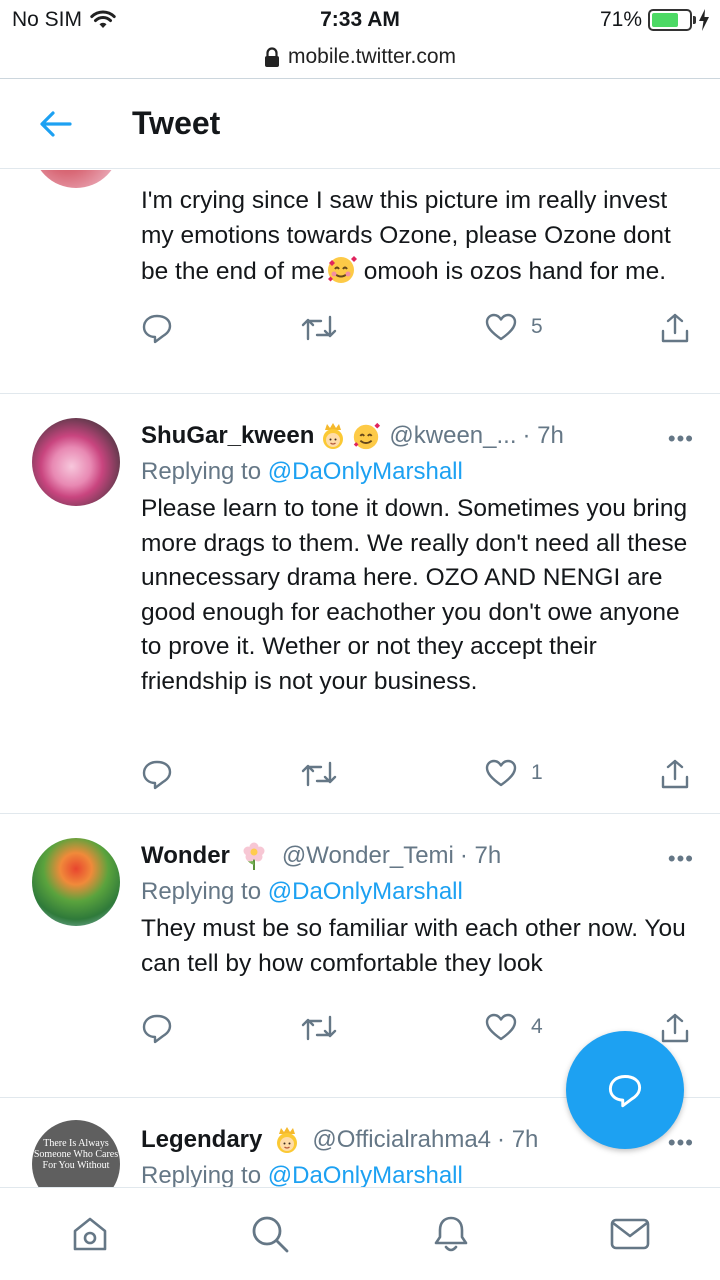 The image size is (720, 1280). I want to click on like-button: 4, so click(514, 1027).